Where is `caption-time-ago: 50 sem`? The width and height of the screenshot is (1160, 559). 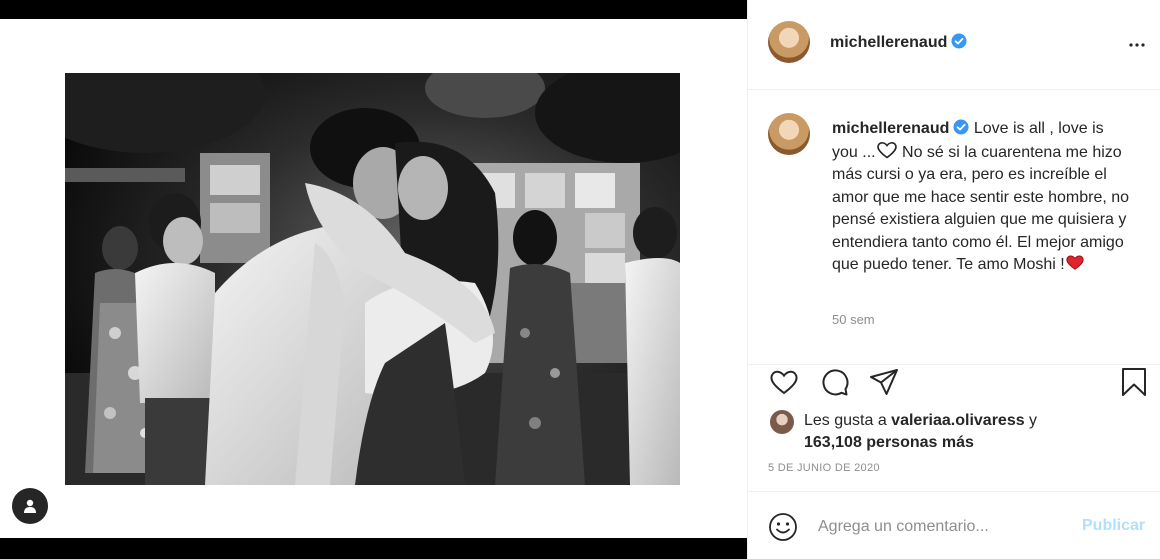 caption-time-ago: 50 sem is located at coordinates (853, 319).